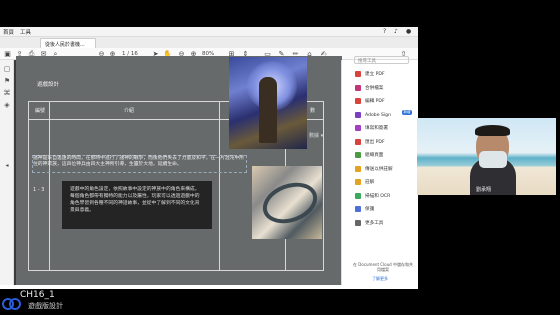 The width and height of the screenshot is (560, 315). What do you see at coordinates (484, 190) in the screenshot?
I see `presenter-name: 劉承翔` at bounding box center [484, 190].